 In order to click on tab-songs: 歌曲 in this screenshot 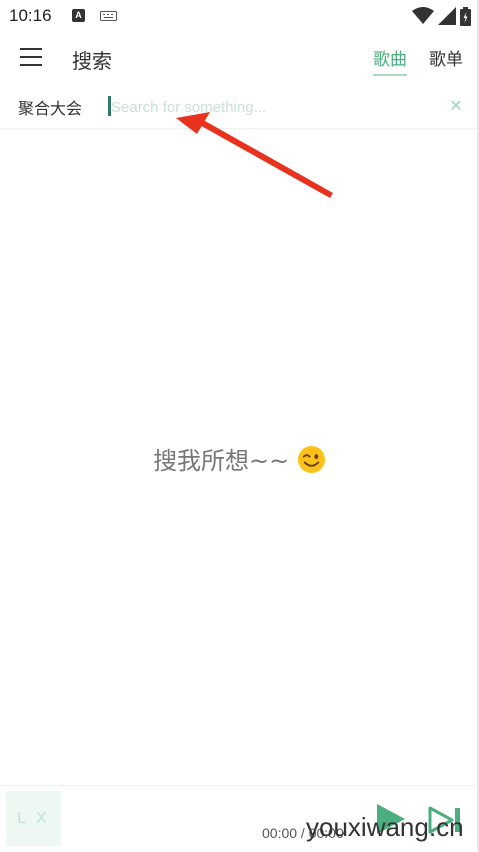, I will do `click(390, 60)`.